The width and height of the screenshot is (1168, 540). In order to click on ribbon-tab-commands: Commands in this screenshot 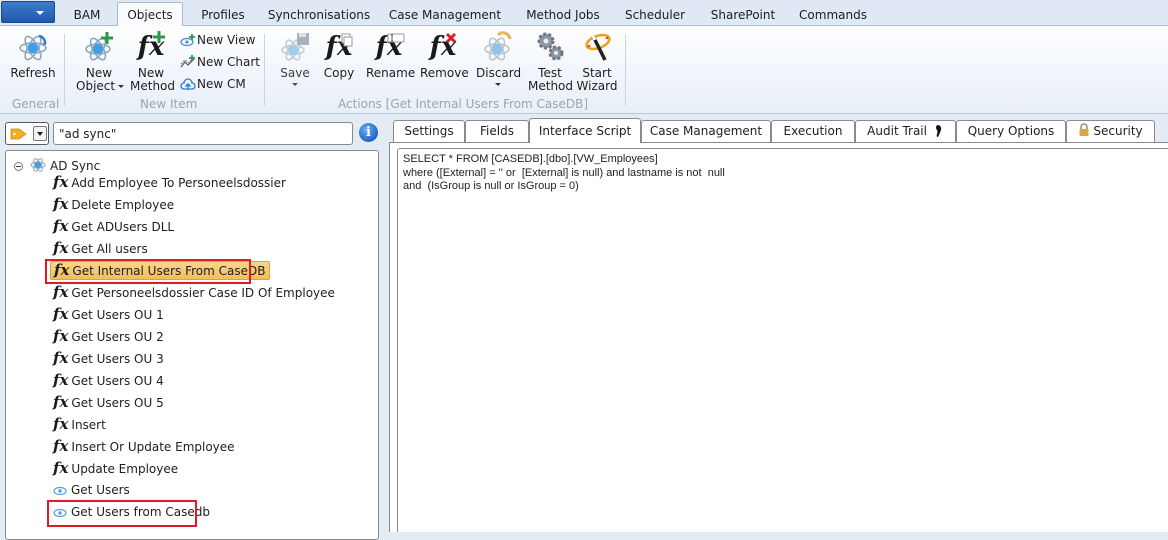, I will do `click(833, 14)`.